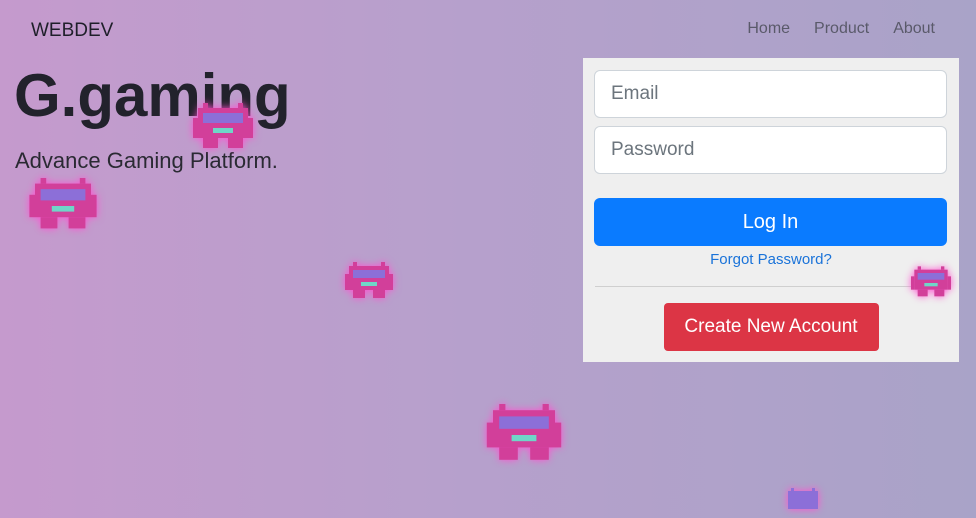  What do you see at coordinates (770, 94) in the screenshot?
I see `email-input` at bounding box center [770, 94].